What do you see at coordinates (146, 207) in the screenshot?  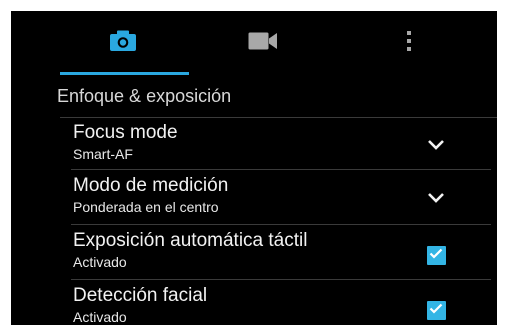 I see `setting-value: Ponderada en el centro` at bounding box center [146, 207].